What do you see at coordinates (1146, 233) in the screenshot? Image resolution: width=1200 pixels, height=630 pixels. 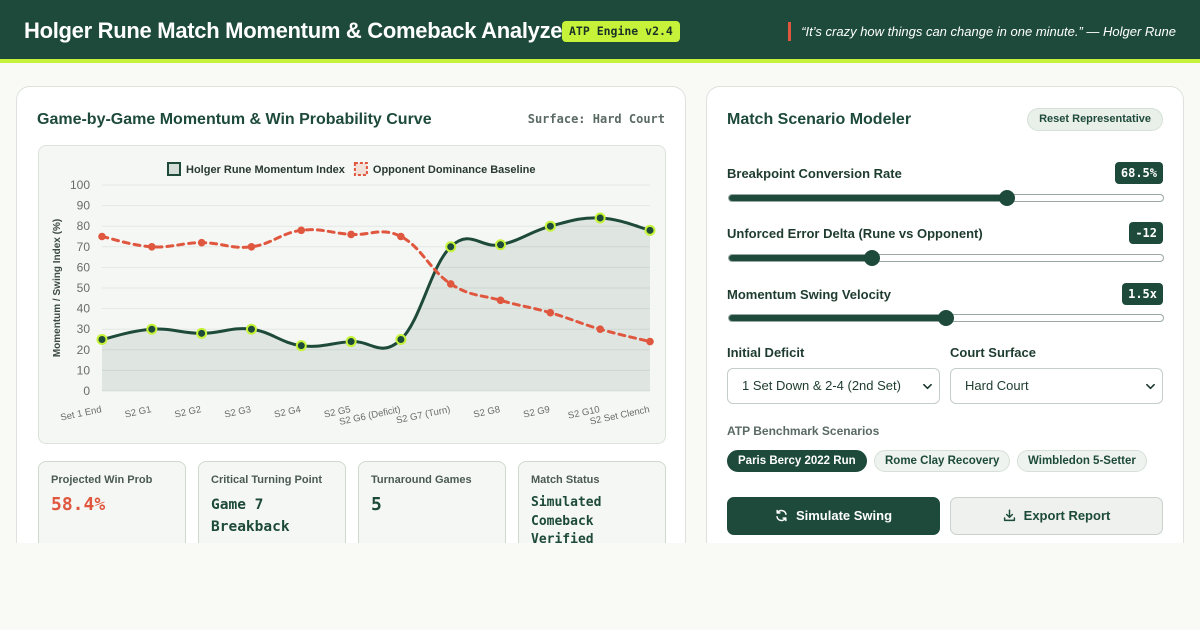 I see `slider-value-error-delta: -12` at bounding box center [1146, 233].